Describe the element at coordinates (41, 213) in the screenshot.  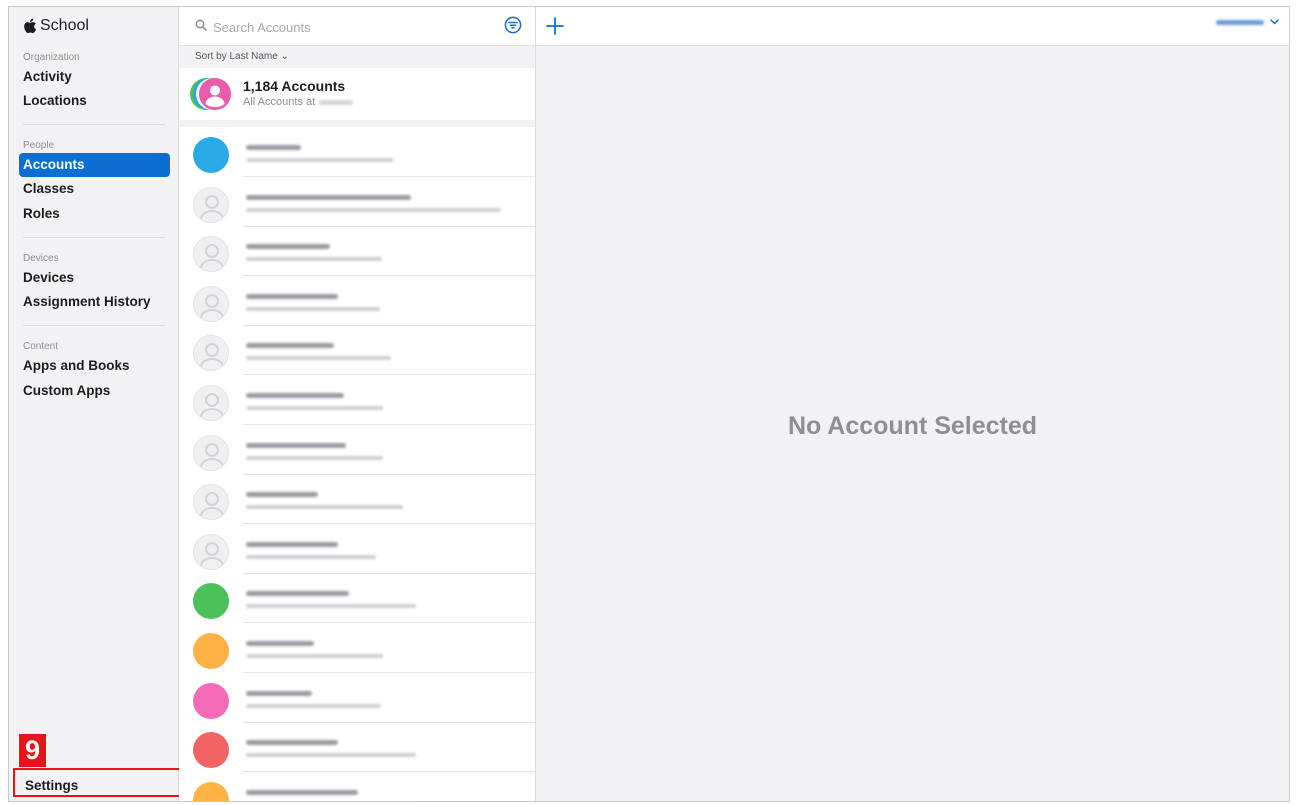
I see `sidebar-item-roles: Roles` at that location.